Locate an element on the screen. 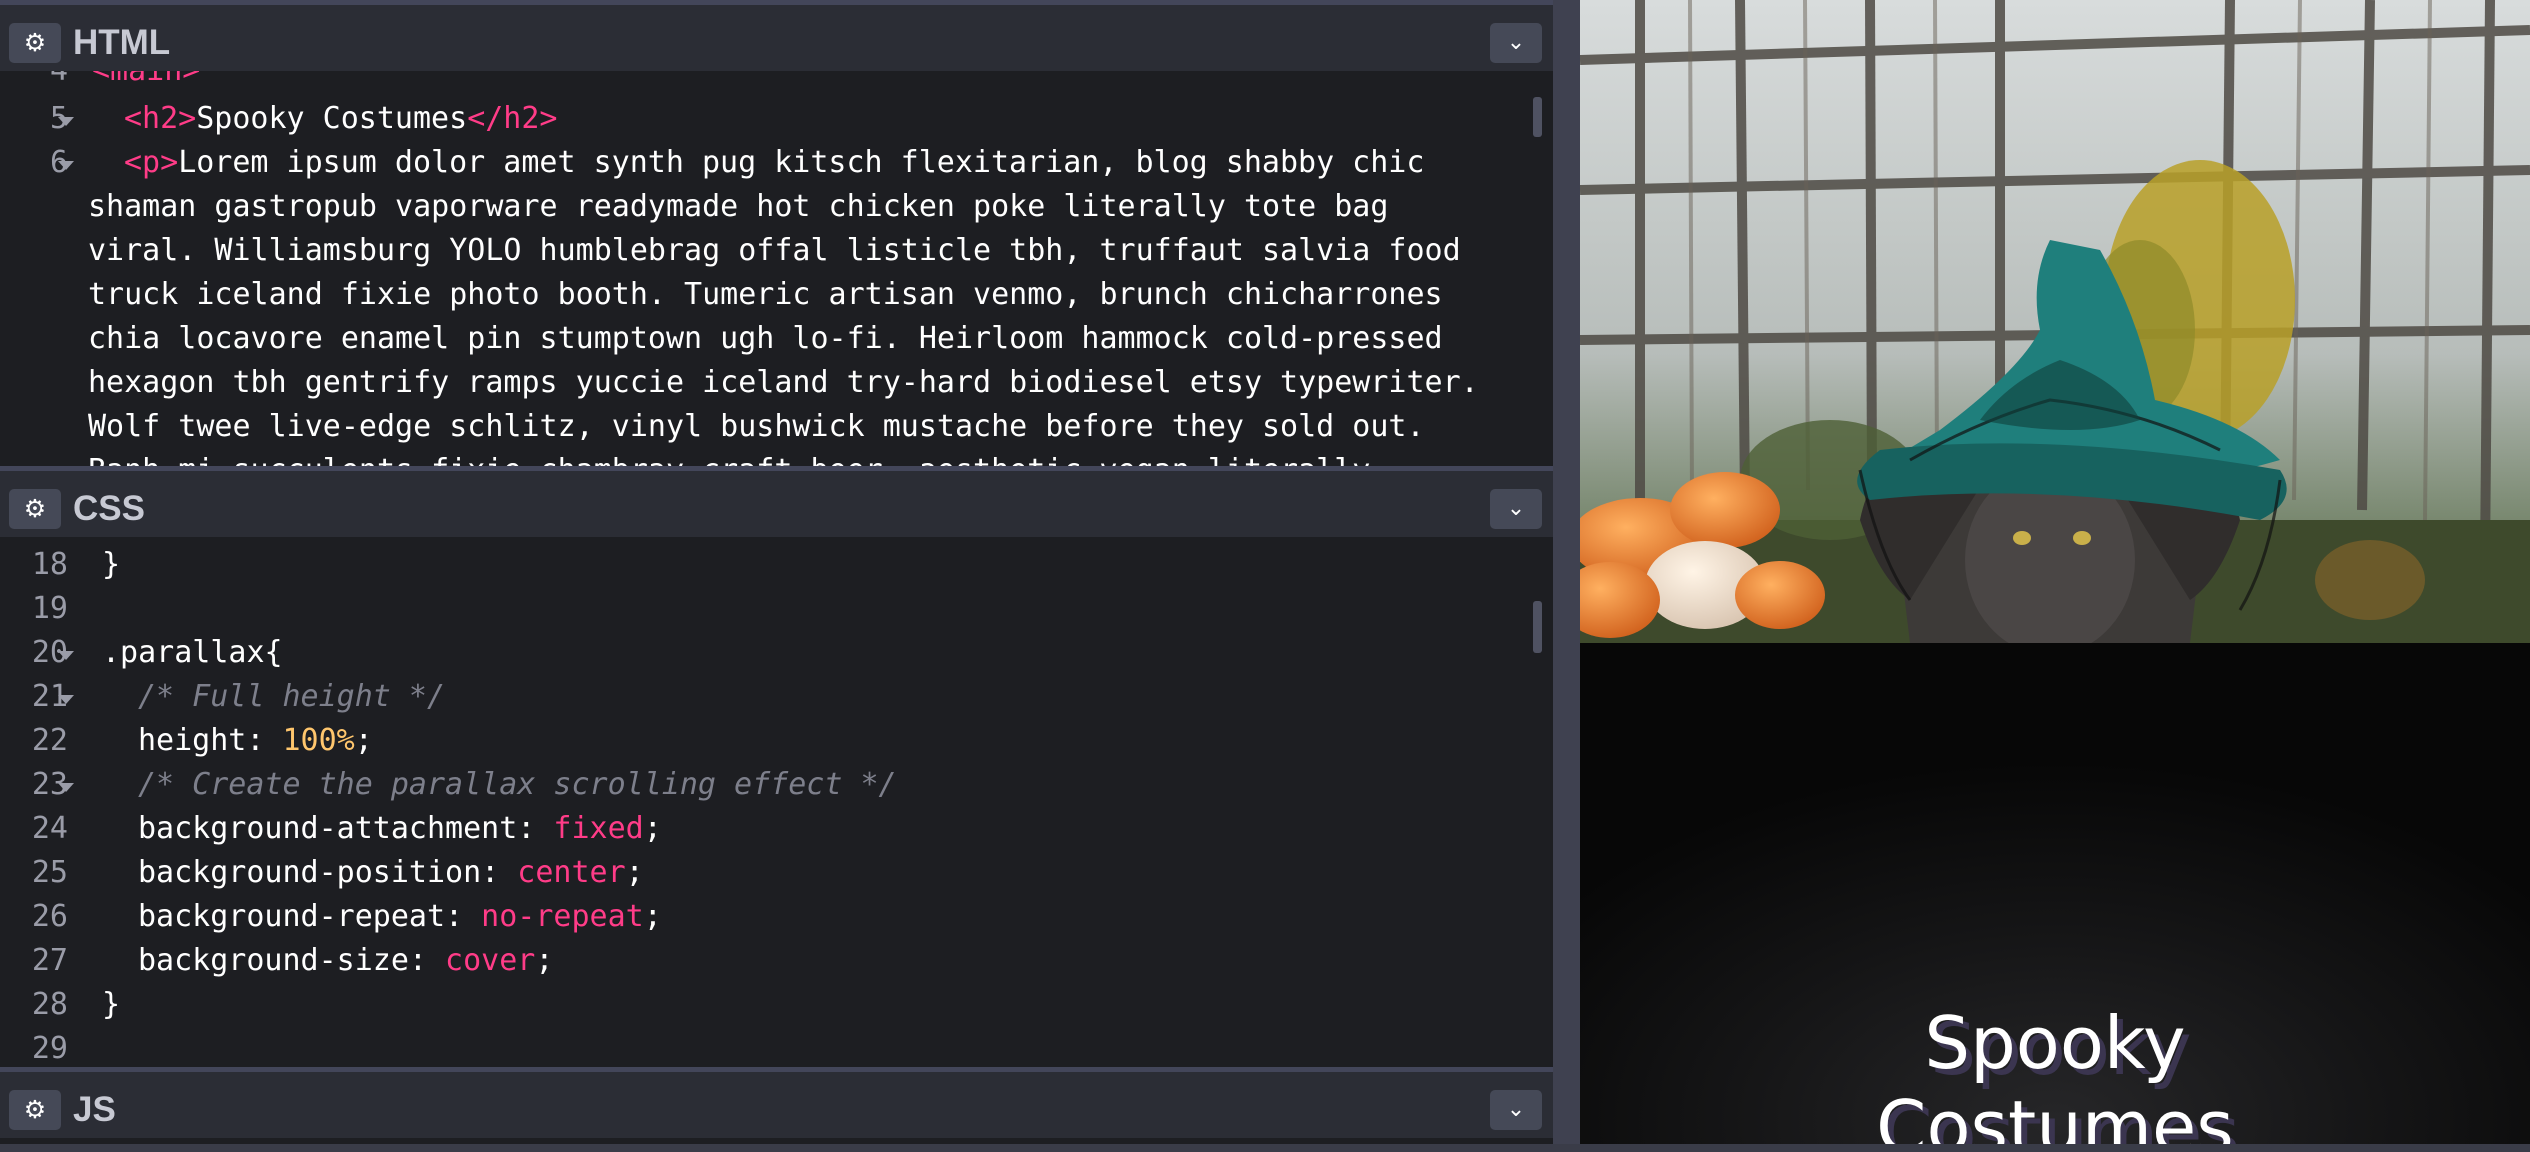 This screenshot has height=1152, width=2530. resize-divider is located at coordinates (1566, 576).